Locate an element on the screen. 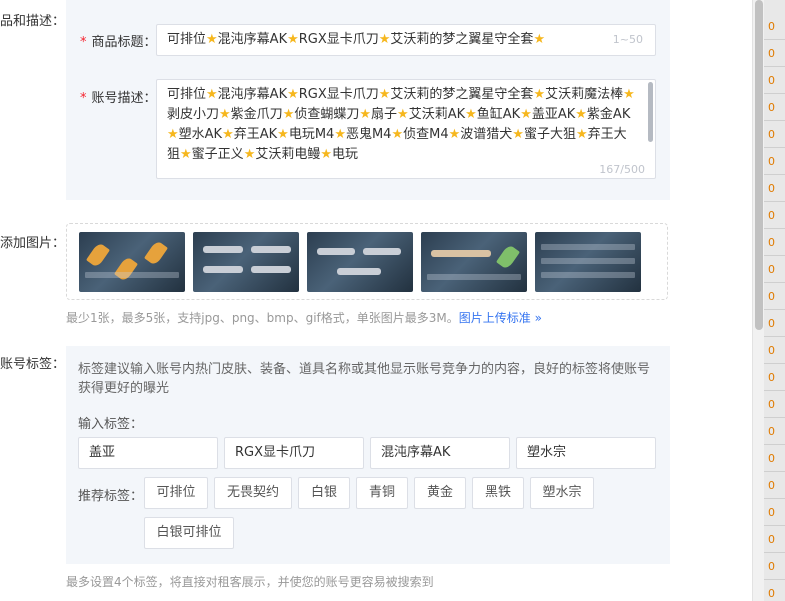  tag-input-label: 输入标签： is located at coordinates (111, 424).